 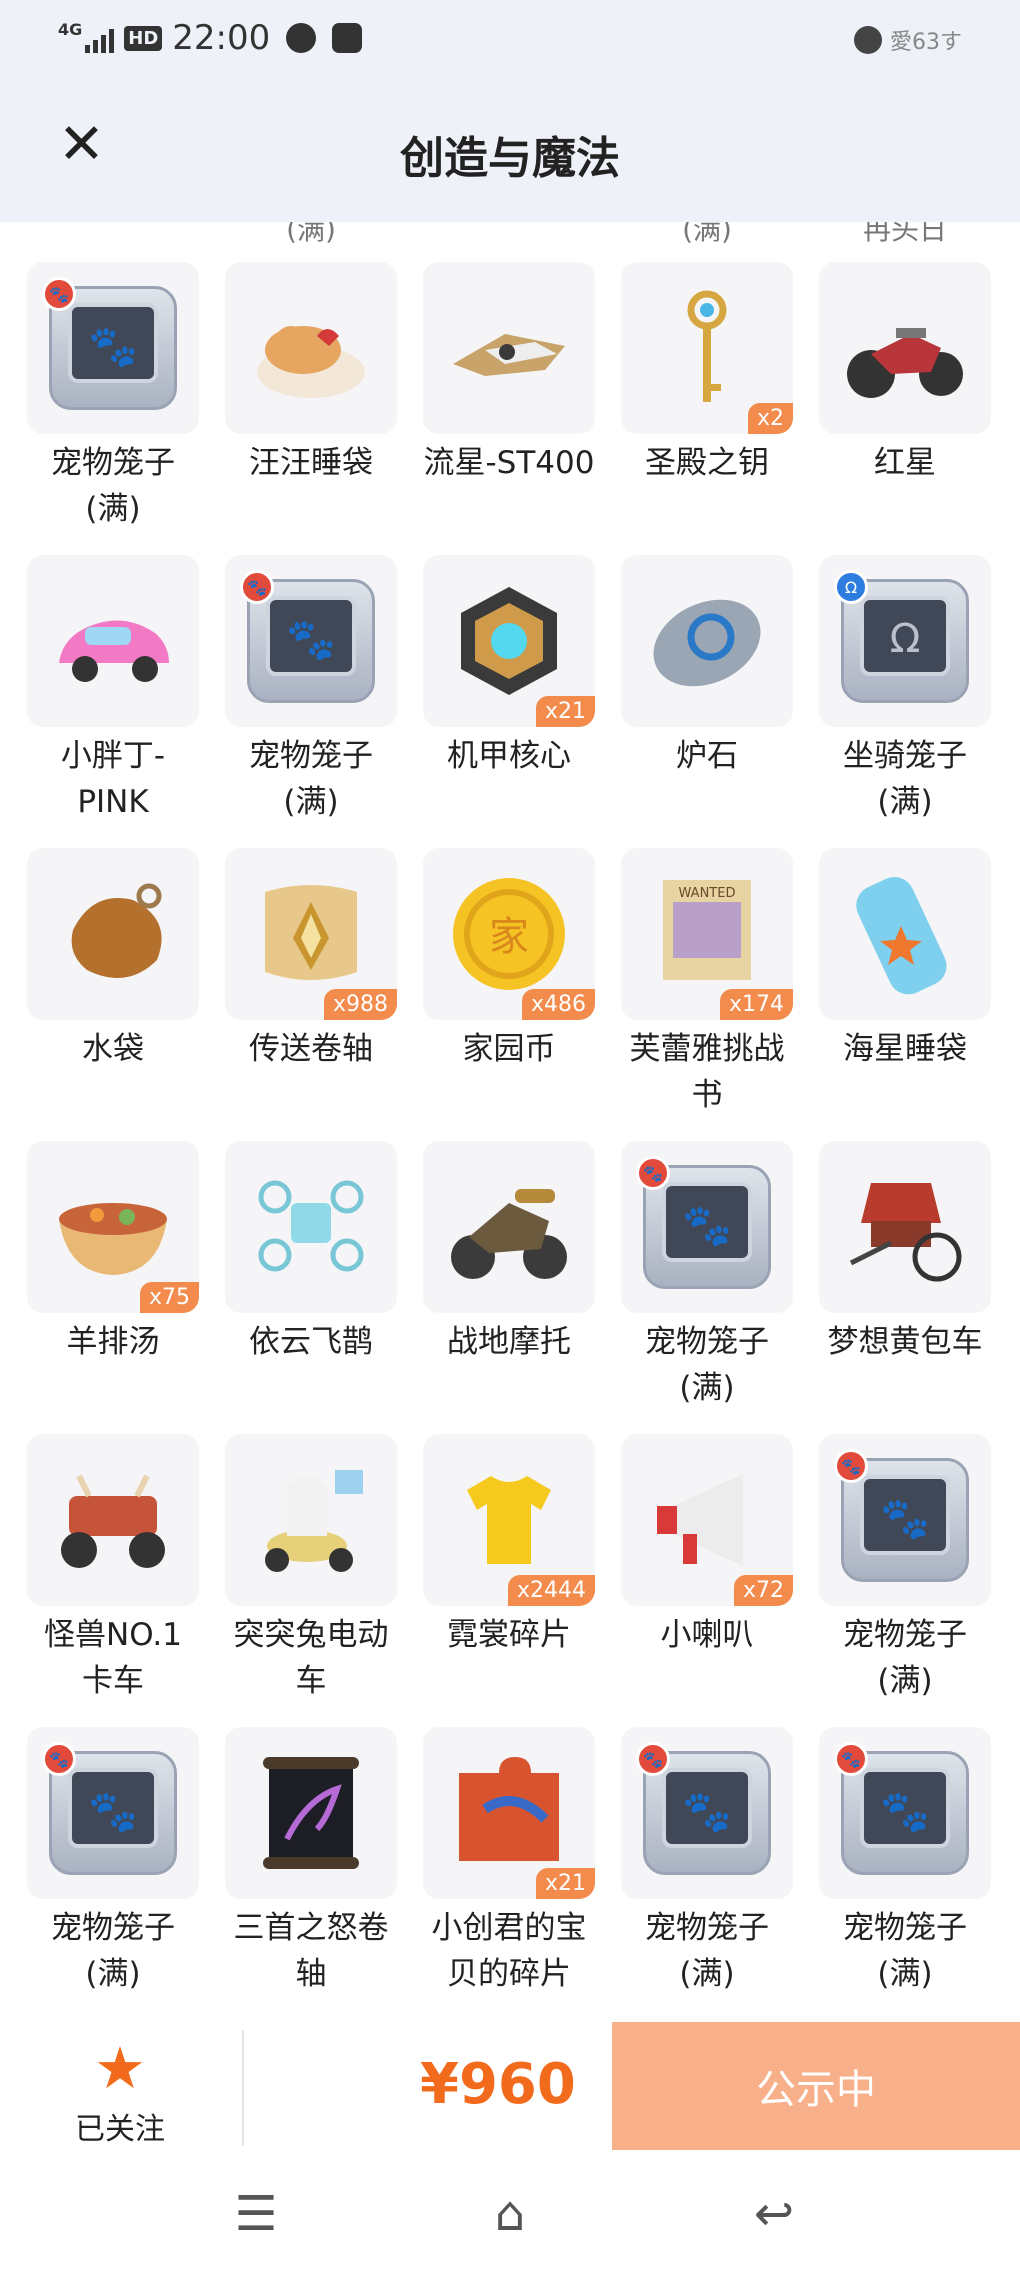 What do you see at coordinates (707, 1072) in the screenshot?
I see `item-name: 芙蕾雅挑战书` at bounding box center [707, 1072].